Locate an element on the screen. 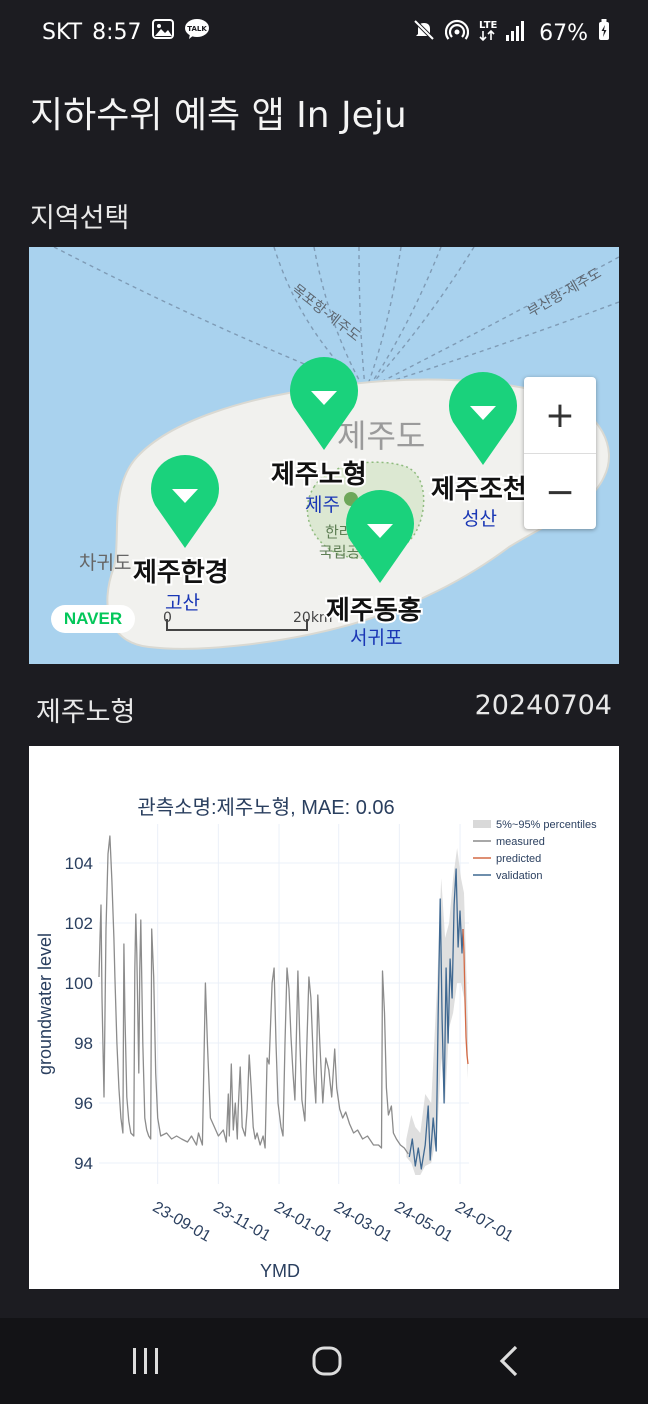  legend-swatch-percentiles is located at coordinates (482, 824).